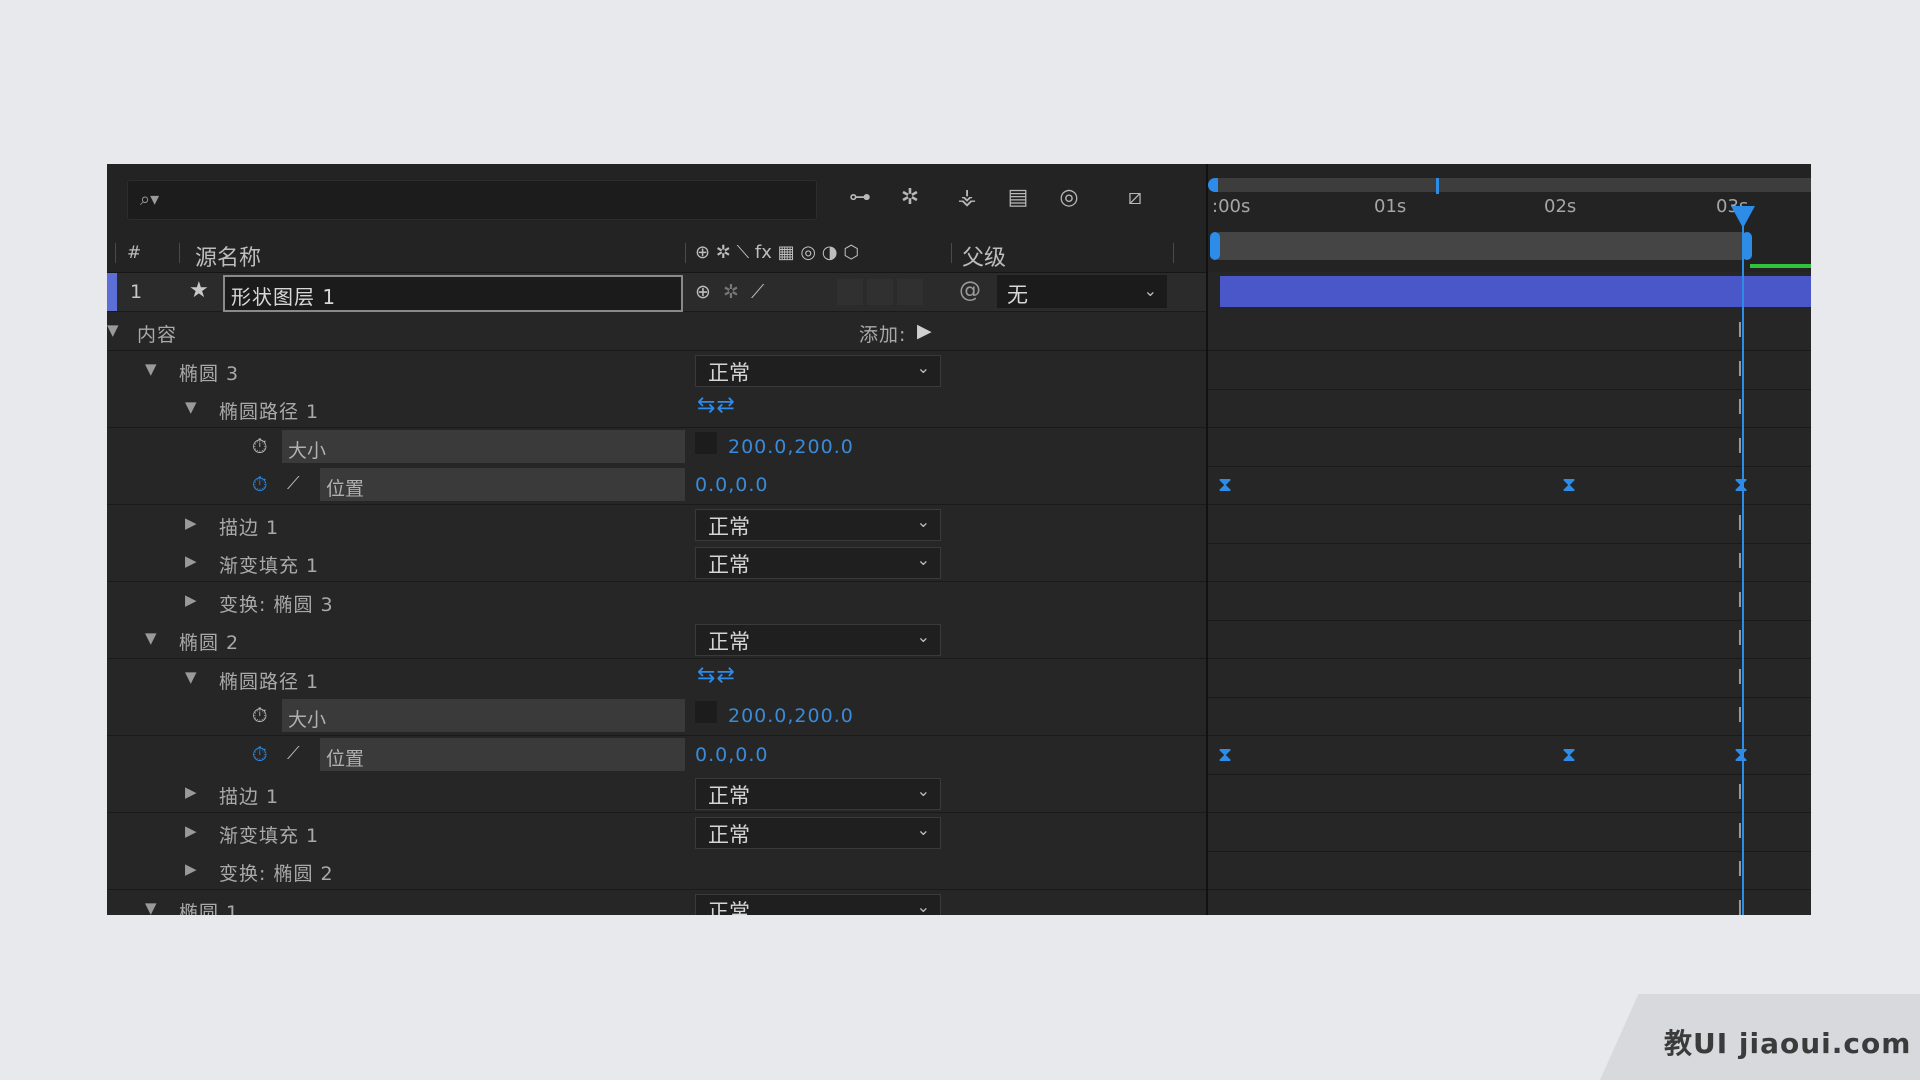 This screenshot has height=1080, width=1920. Describe the element at coordinates (1082, 291) in the screenshot. I see `parent-select: 无 ⌄` at that location.